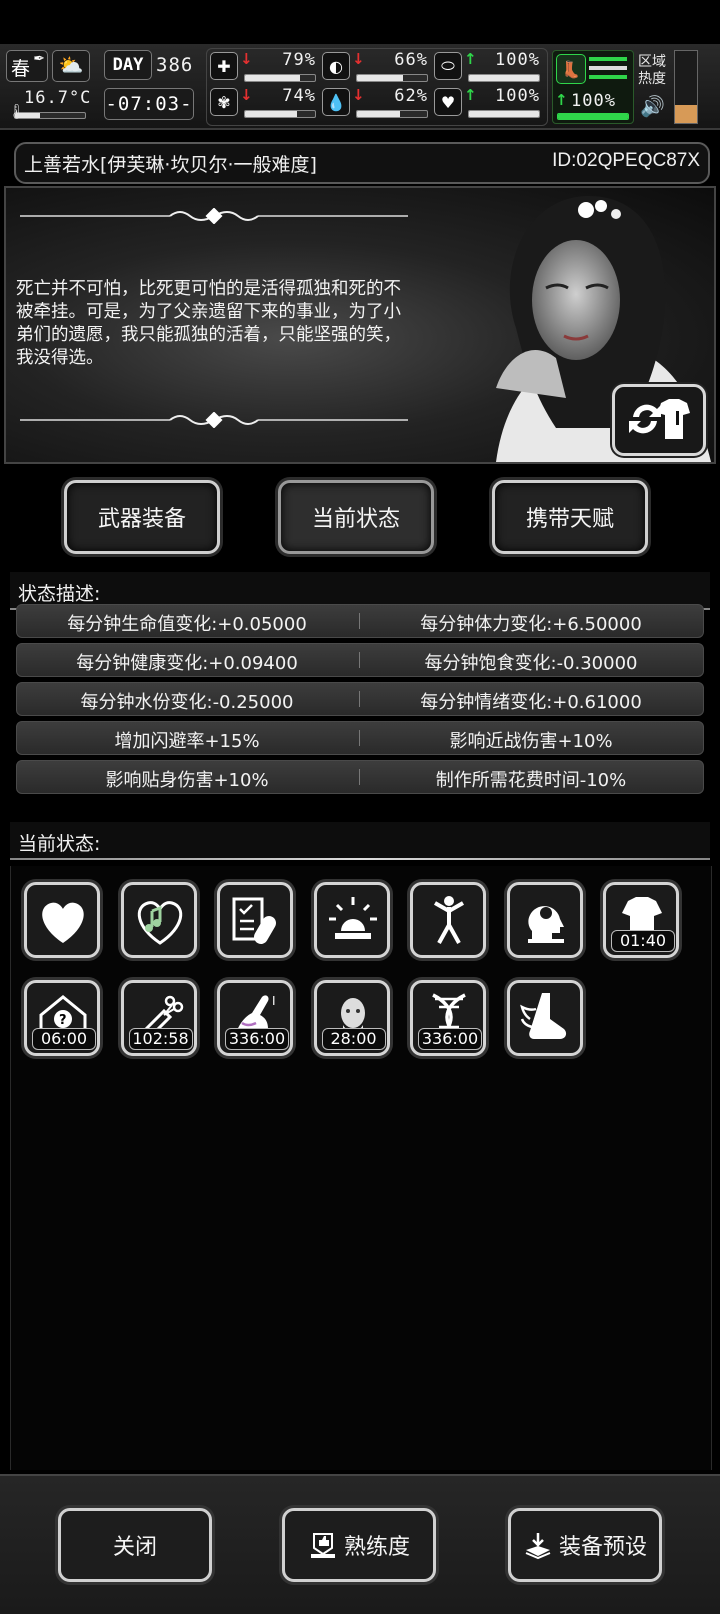 The width and height of the screenshot is (720, 1614). I want to click on season-tile: 春 ✒, so click(27, 66).